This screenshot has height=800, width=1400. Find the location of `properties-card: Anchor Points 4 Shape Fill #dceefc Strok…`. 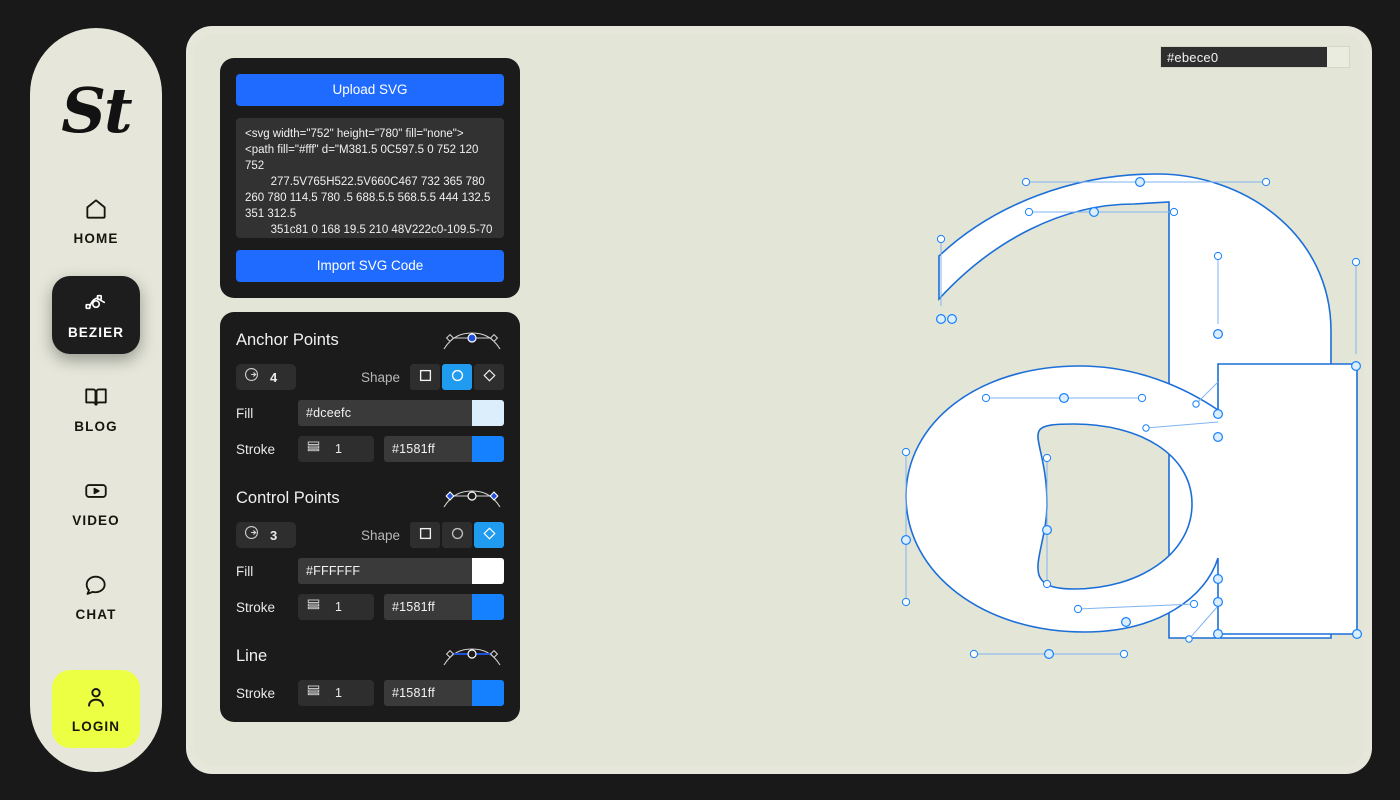

properties-card: Anchor Points 4 Shape Fill #dceefc Strok… is located at coordinates (370, 517).